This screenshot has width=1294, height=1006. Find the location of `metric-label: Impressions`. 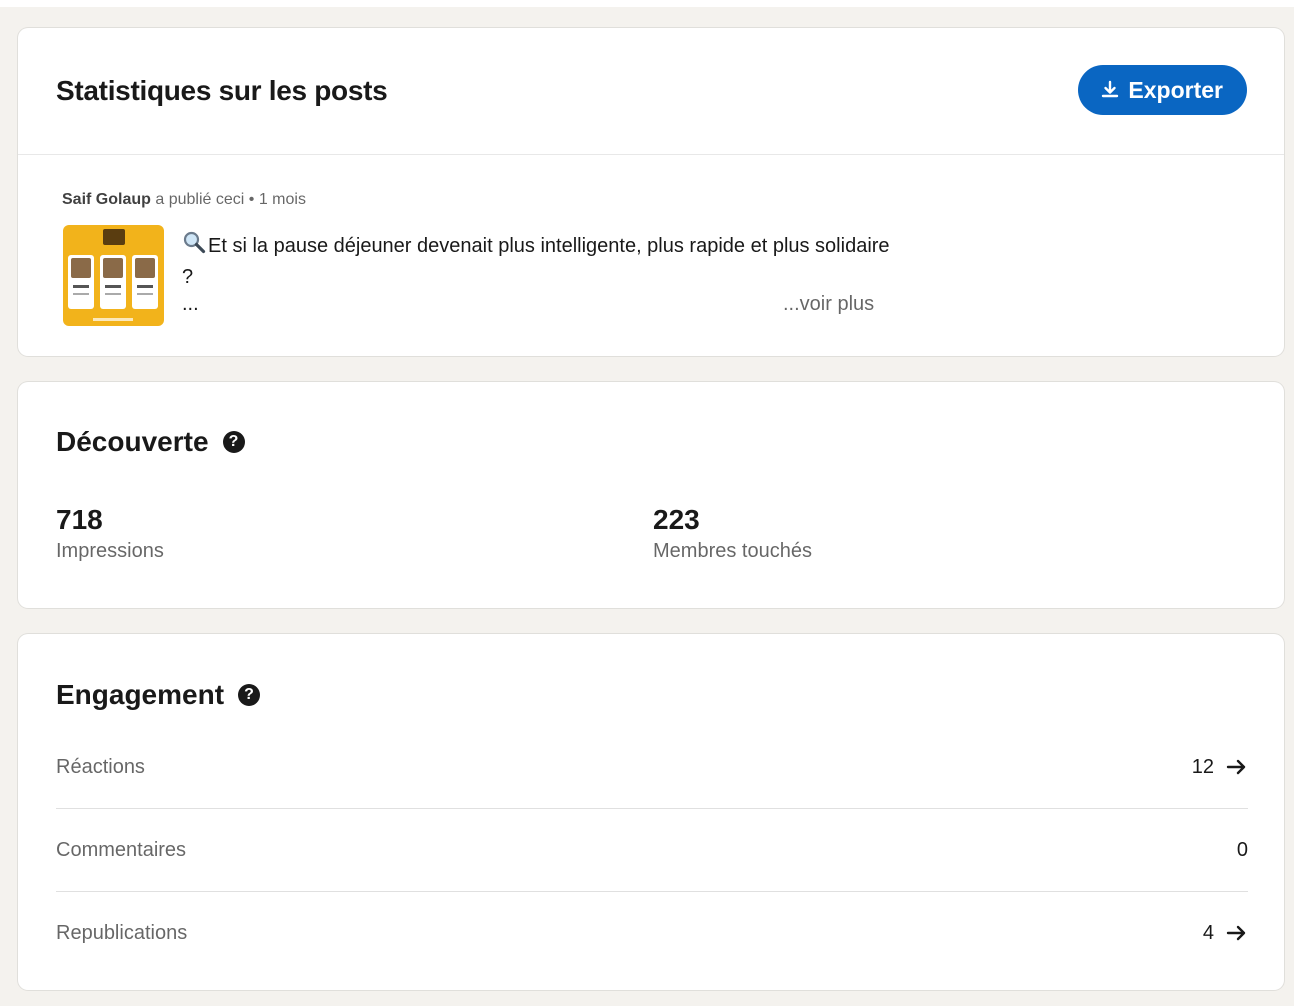

metric-label: Impressions is located at coordinates (110, 551).